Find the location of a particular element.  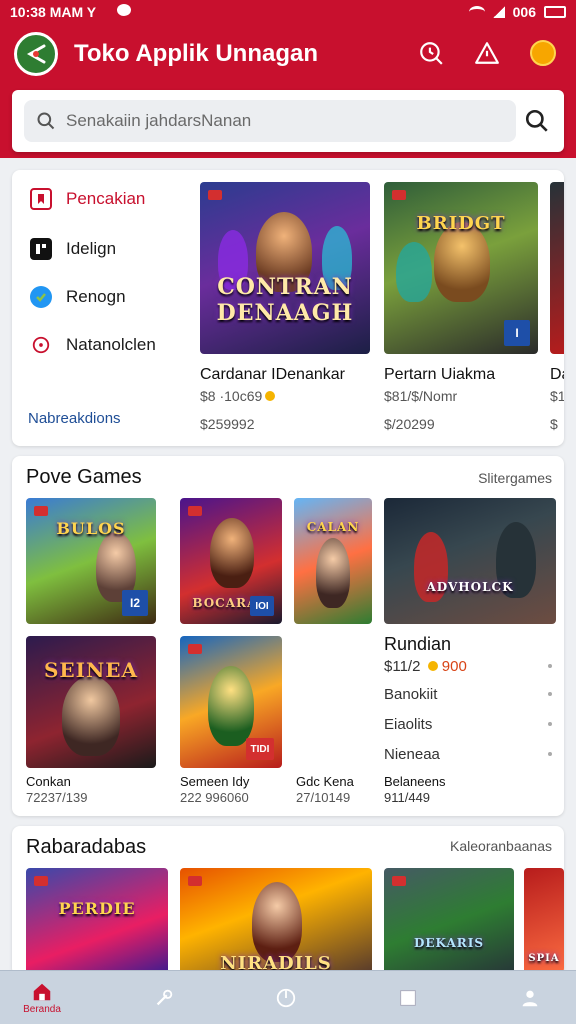

game-price: 27/10149 is located at coordinates (323, 797).